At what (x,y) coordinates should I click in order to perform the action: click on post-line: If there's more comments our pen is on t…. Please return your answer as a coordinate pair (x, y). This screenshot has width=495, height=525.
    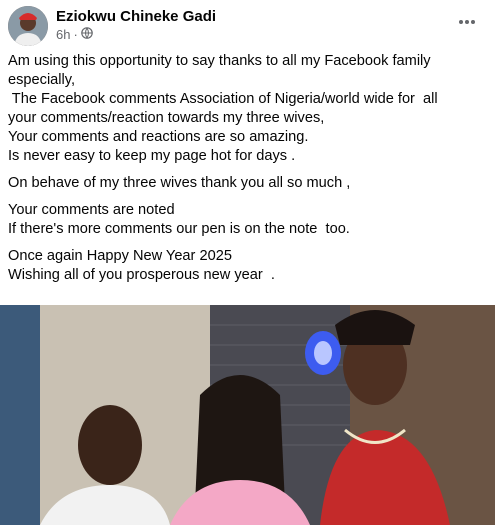
    Looking at the image, I should click on (179, 229).